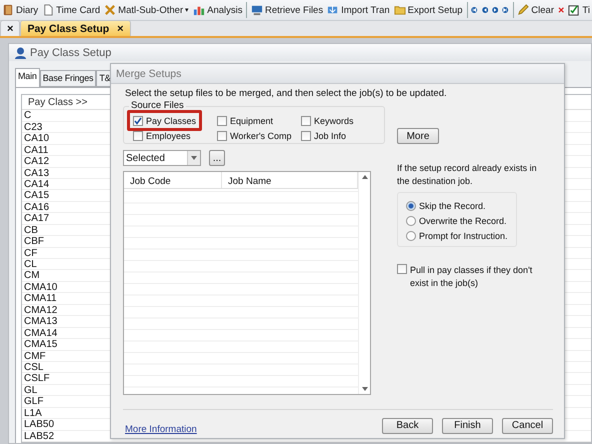 The height and width of the screenshot is (444, 592). What do you see at coordinates (286, 93) in the screenshot?
I see `instruction-text: Select the setup files to be merged, and then select the job(s) to be updated.` at bounding box center [286, 93].